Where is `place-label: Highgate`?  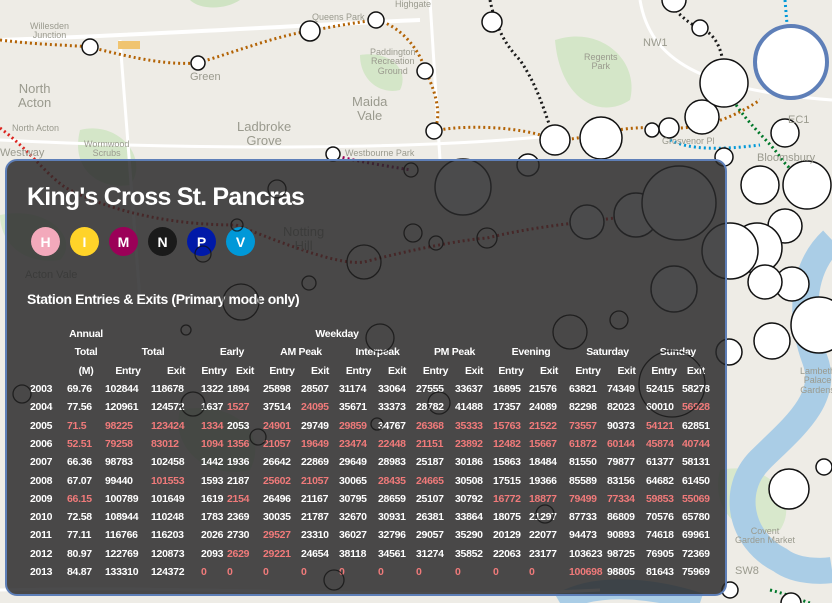
place-label: Highgate is located at coordinates (413, 4).